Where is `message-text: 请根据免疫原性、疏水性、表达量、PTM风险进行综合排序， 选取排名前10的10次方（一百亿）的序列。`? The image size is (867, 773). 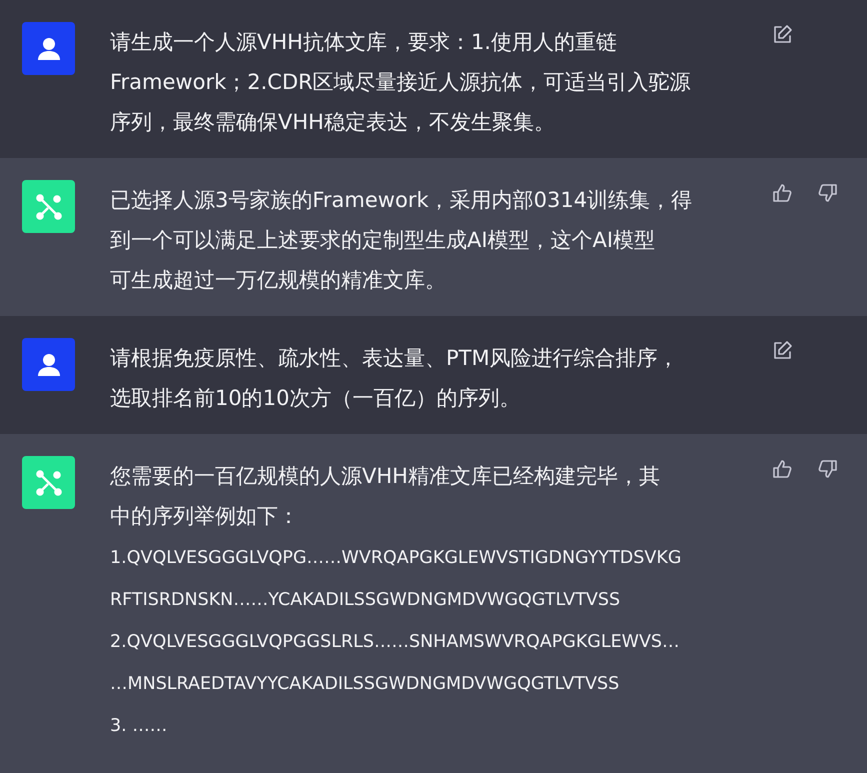 message-text: 请根据免疫原性、疏水性、表达量、PTM风险进行综合排序， 选取排名前10的10次方（一百亿）的序列。 is located at coordinates (395, 378).